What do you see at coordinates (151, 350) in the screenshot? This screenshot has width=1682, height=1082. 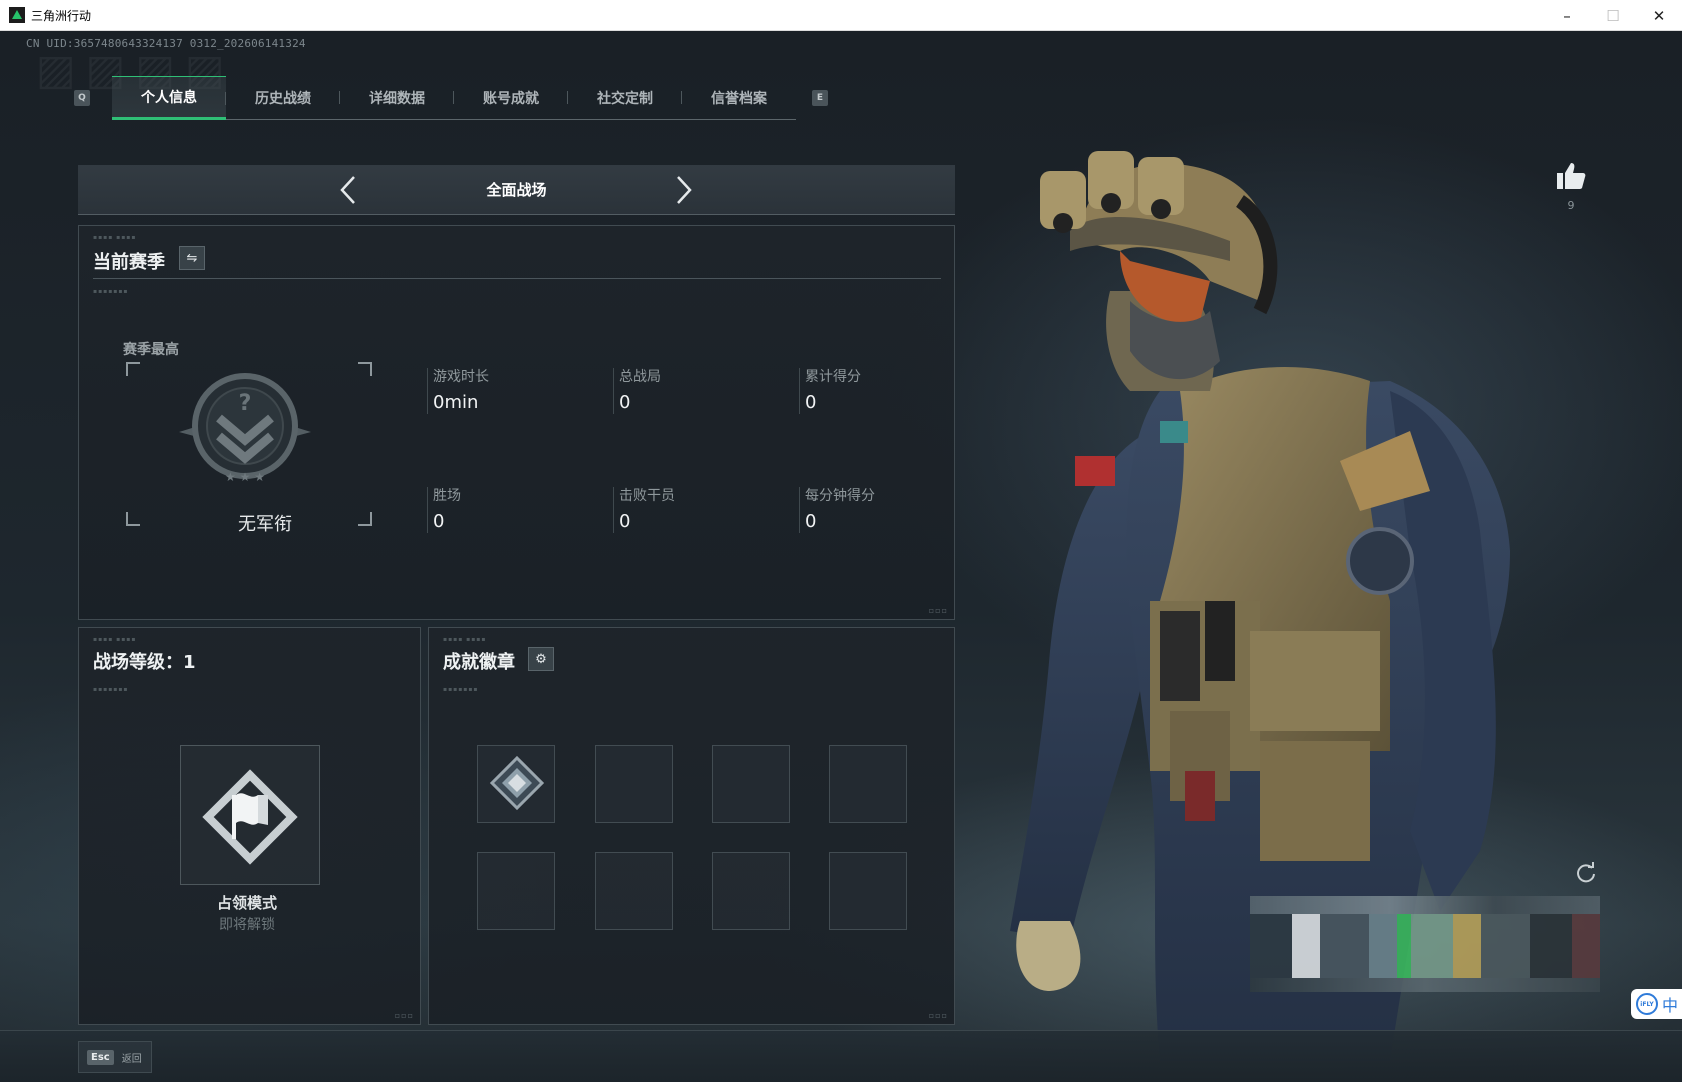 I see `season-best-label: 赛季最高` at bounding box center [151, 350].